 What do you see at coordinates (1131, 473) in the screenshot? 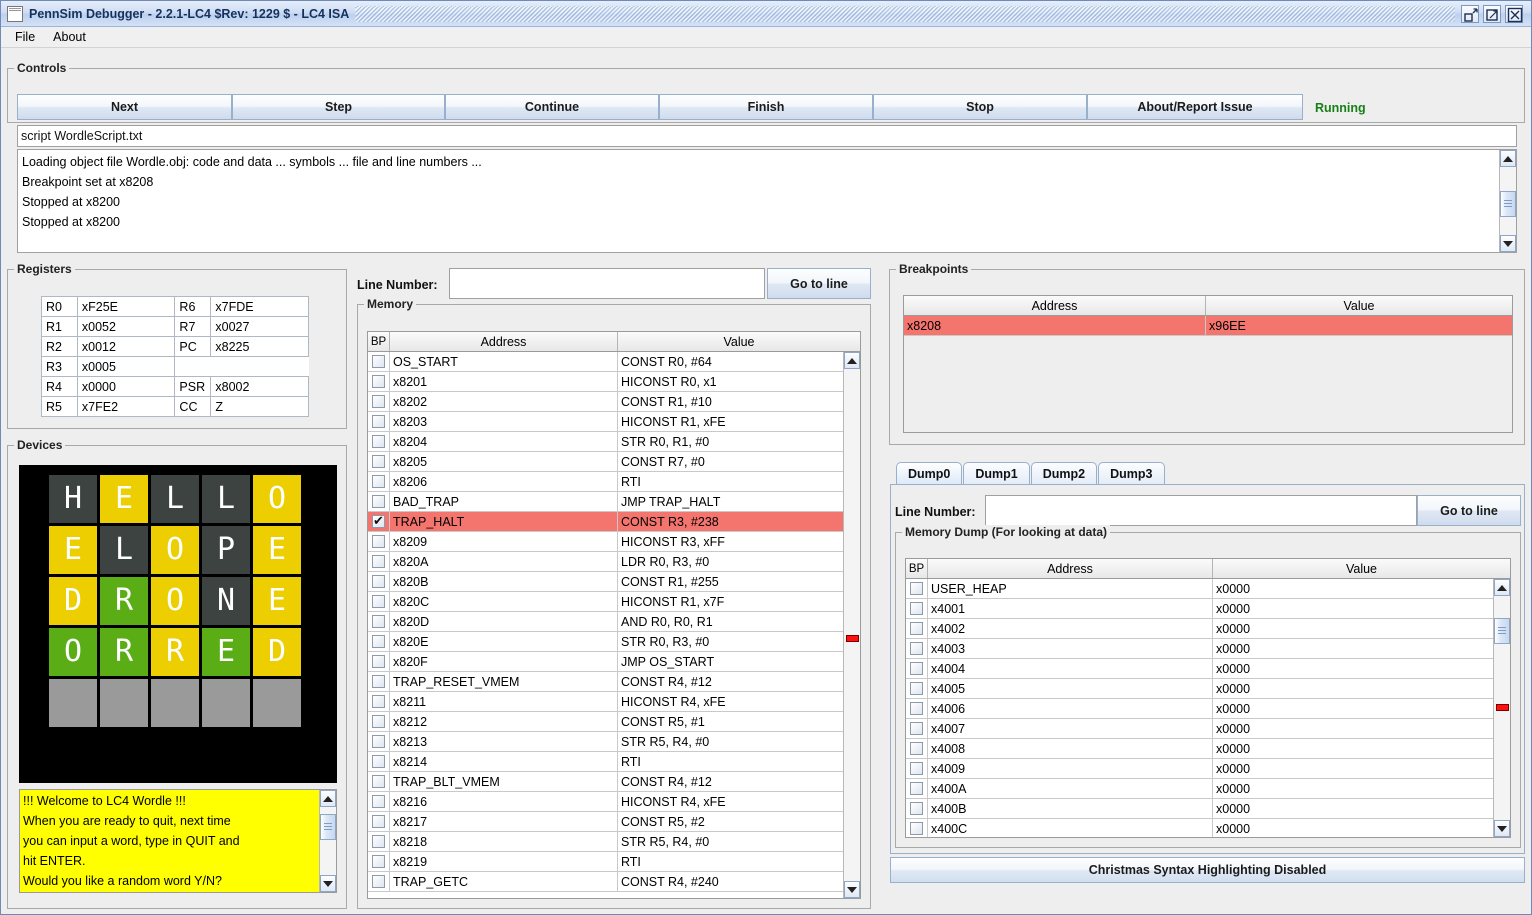
I see `tab-dump3: Dump3` at bounding box center [1131, 473].